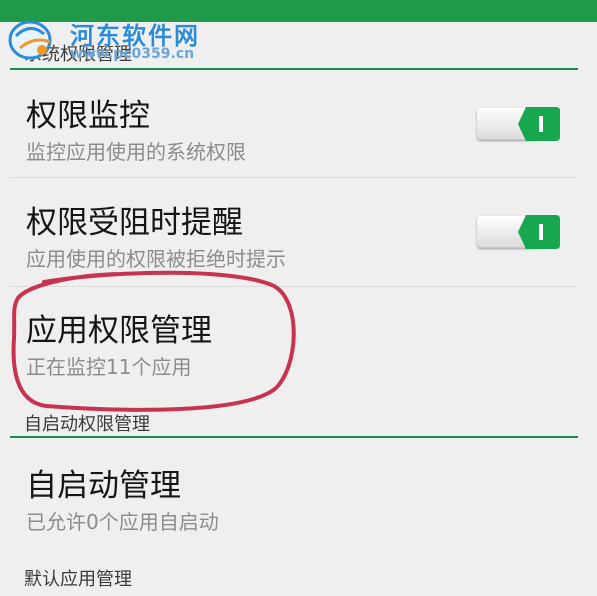 This screenshot has height=596, width=597. What do you see at coordinates (88, 116) in the screenshot?
I see `item-title: 权限监控` at bounding box center [88, 116].